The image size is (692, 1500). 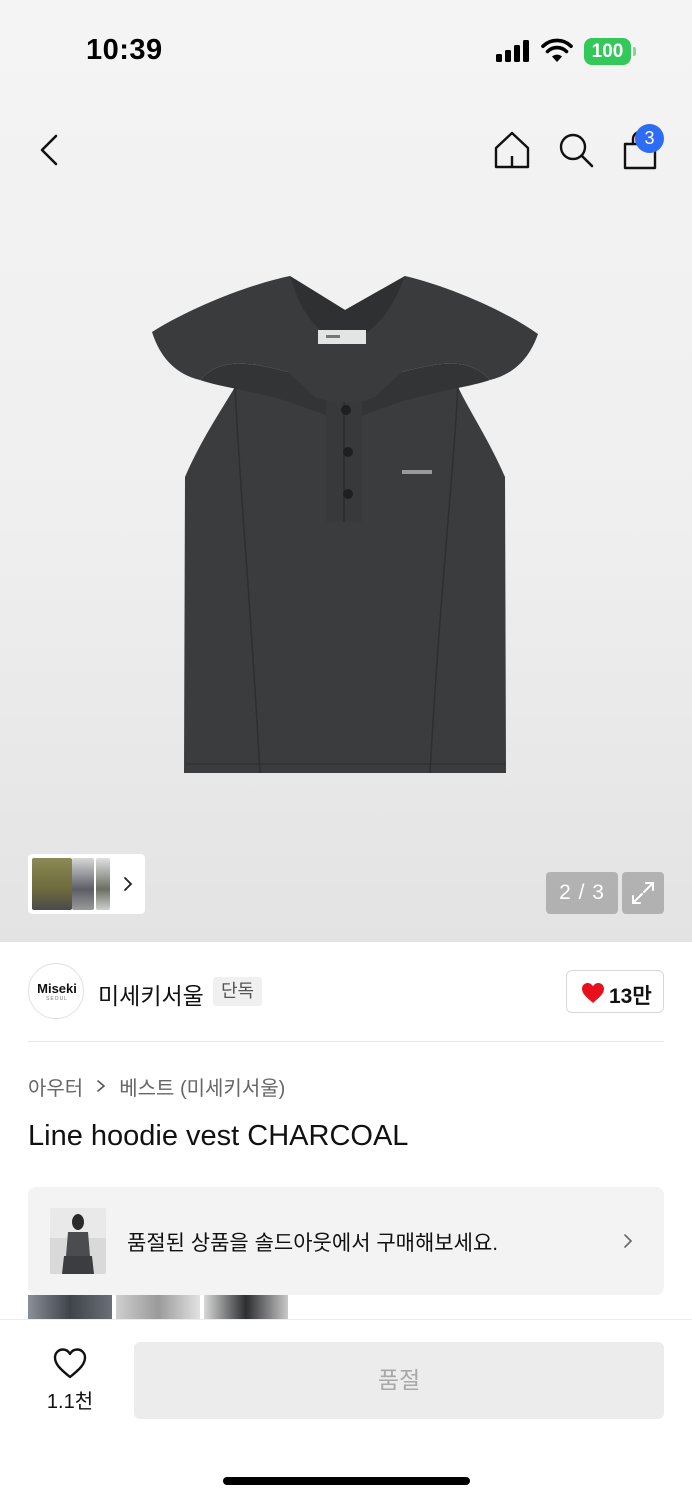 What do you see at coordinates (346, 1481) in the screenshot?
I see `home-indicator` at bounding box center [346, 1481].